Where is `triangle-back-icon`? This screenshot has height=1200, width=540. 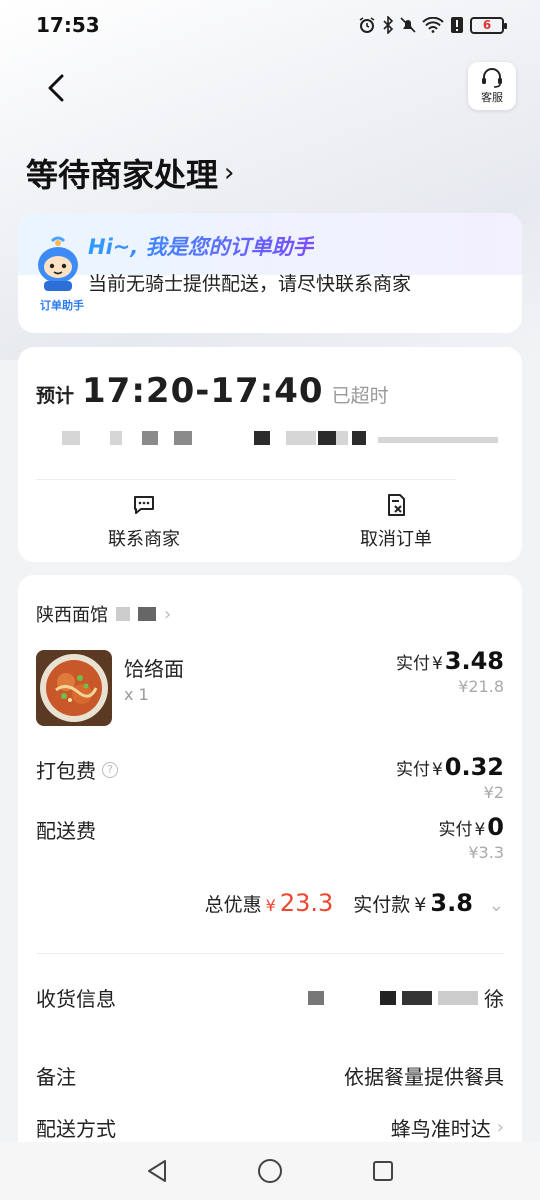 triangle-back-icon is located at coordinates (156, 1171).